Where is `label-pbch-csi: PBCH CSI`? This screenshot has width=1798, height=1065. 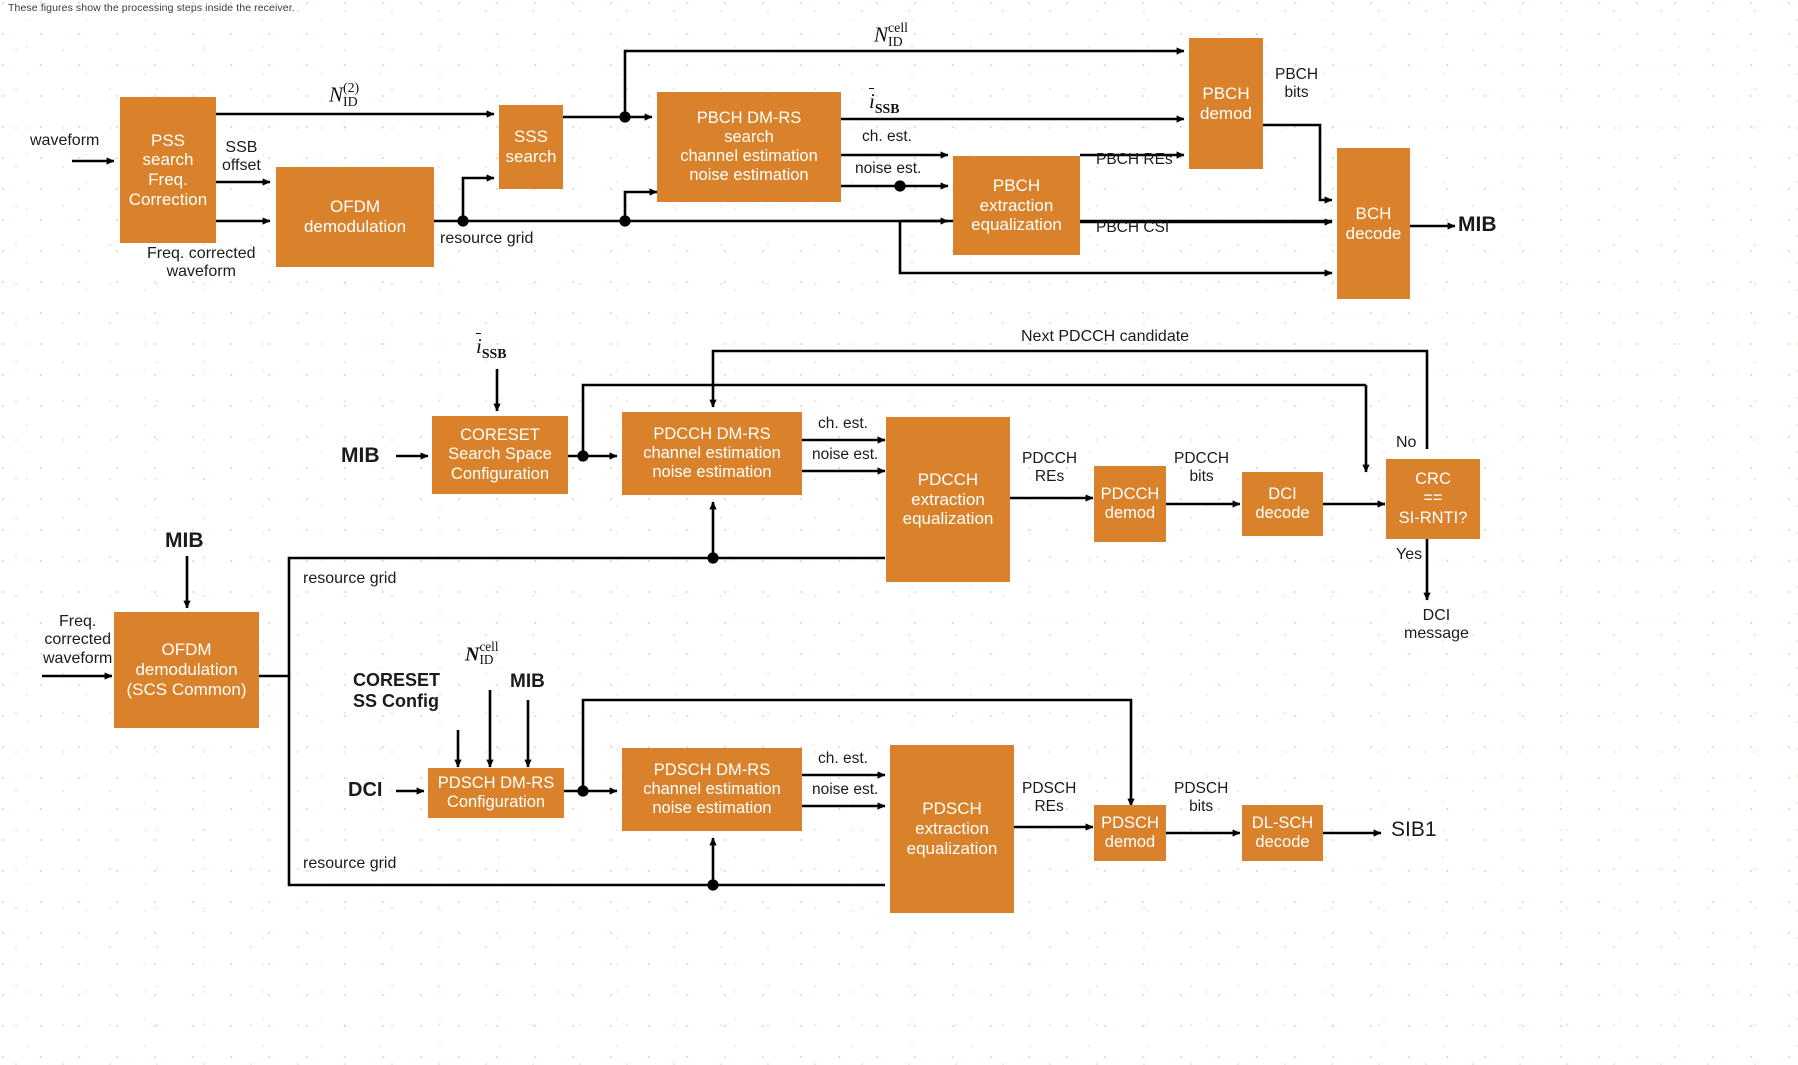 label-pbch-csi: PBCH CSI is located at coordinates (1133, 227).